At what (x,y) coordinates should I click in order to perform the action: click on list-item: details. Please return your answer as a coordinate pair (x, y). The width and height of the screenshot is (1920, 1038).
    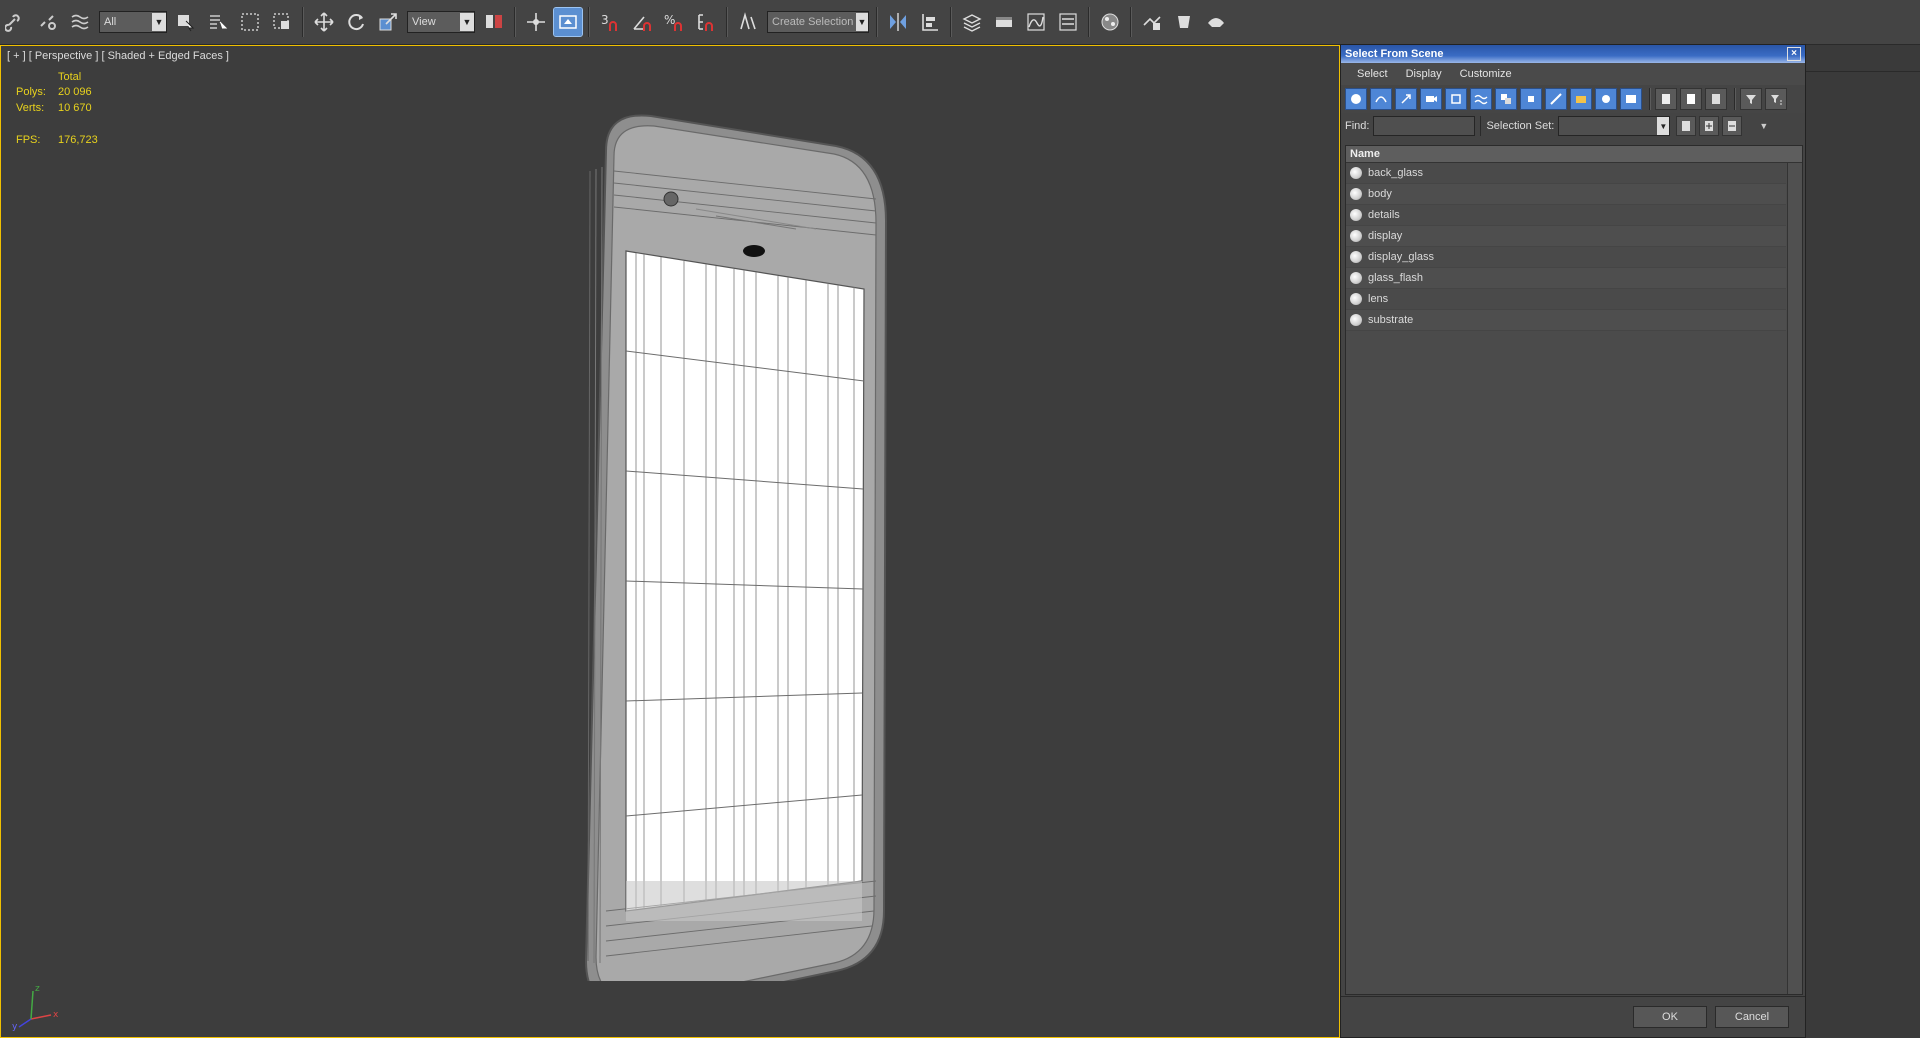
    Looking at the image, I should click on (1566, 215).